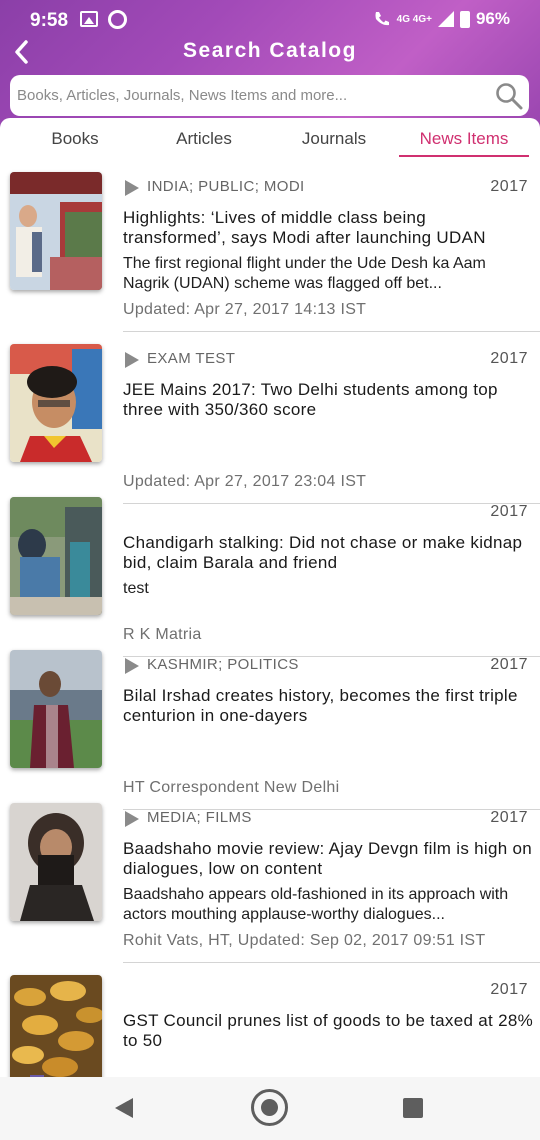  What do you see at coordinates (136, 588) in the screenshot?
I see `item-description: test` at bounding box center [136, 588].